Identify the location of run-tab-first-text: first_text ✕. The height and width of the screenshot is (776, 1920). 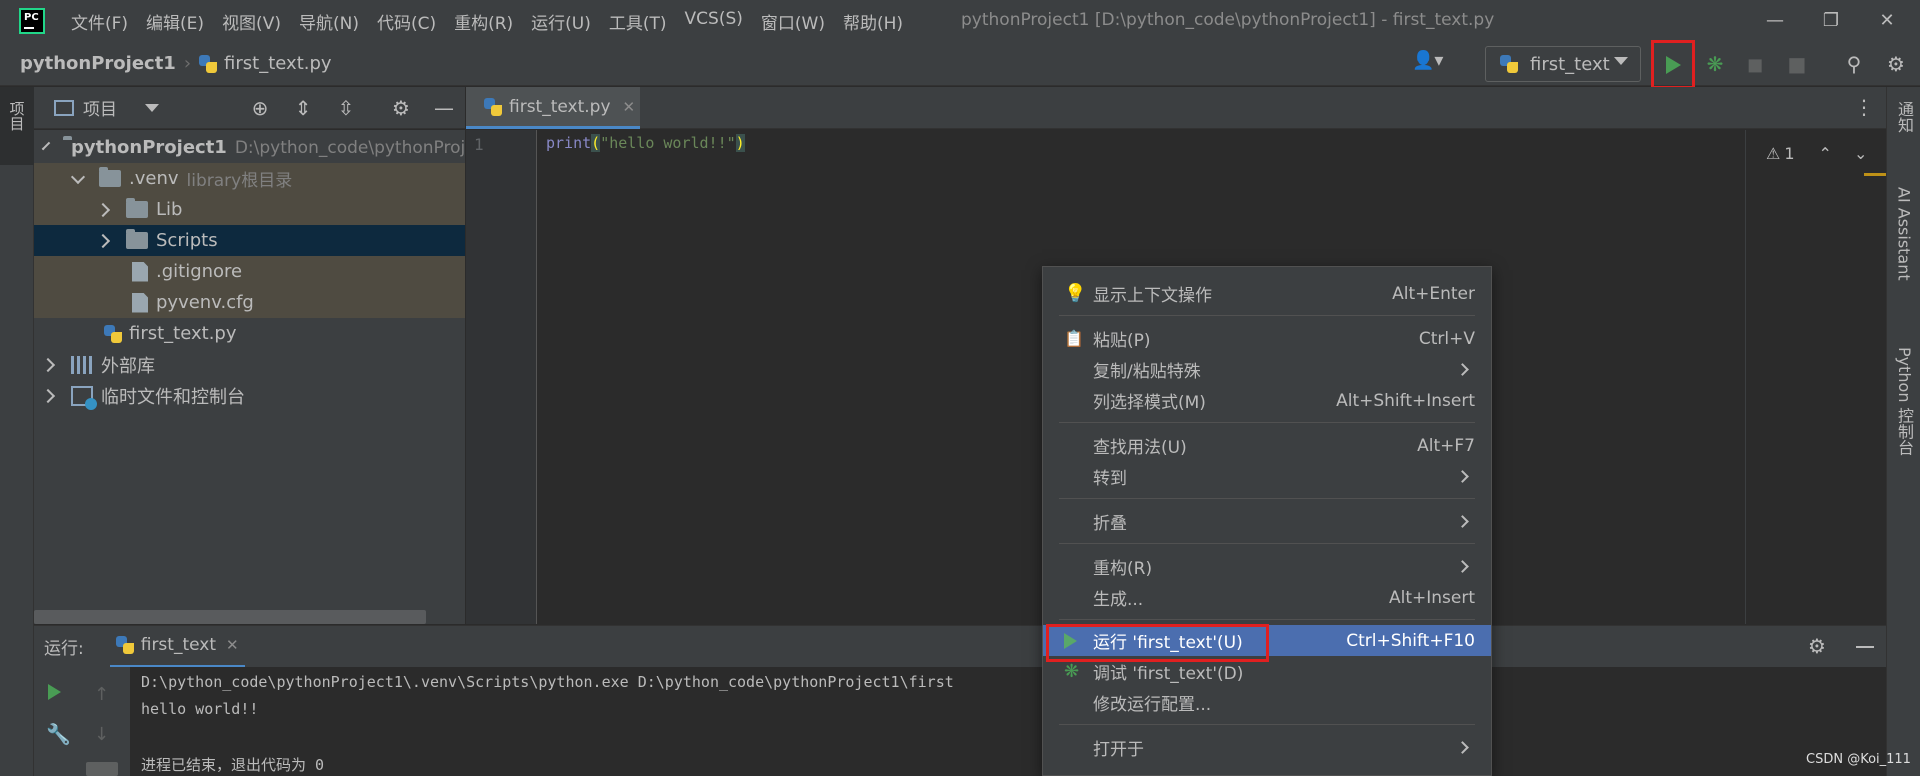
(177, 647).